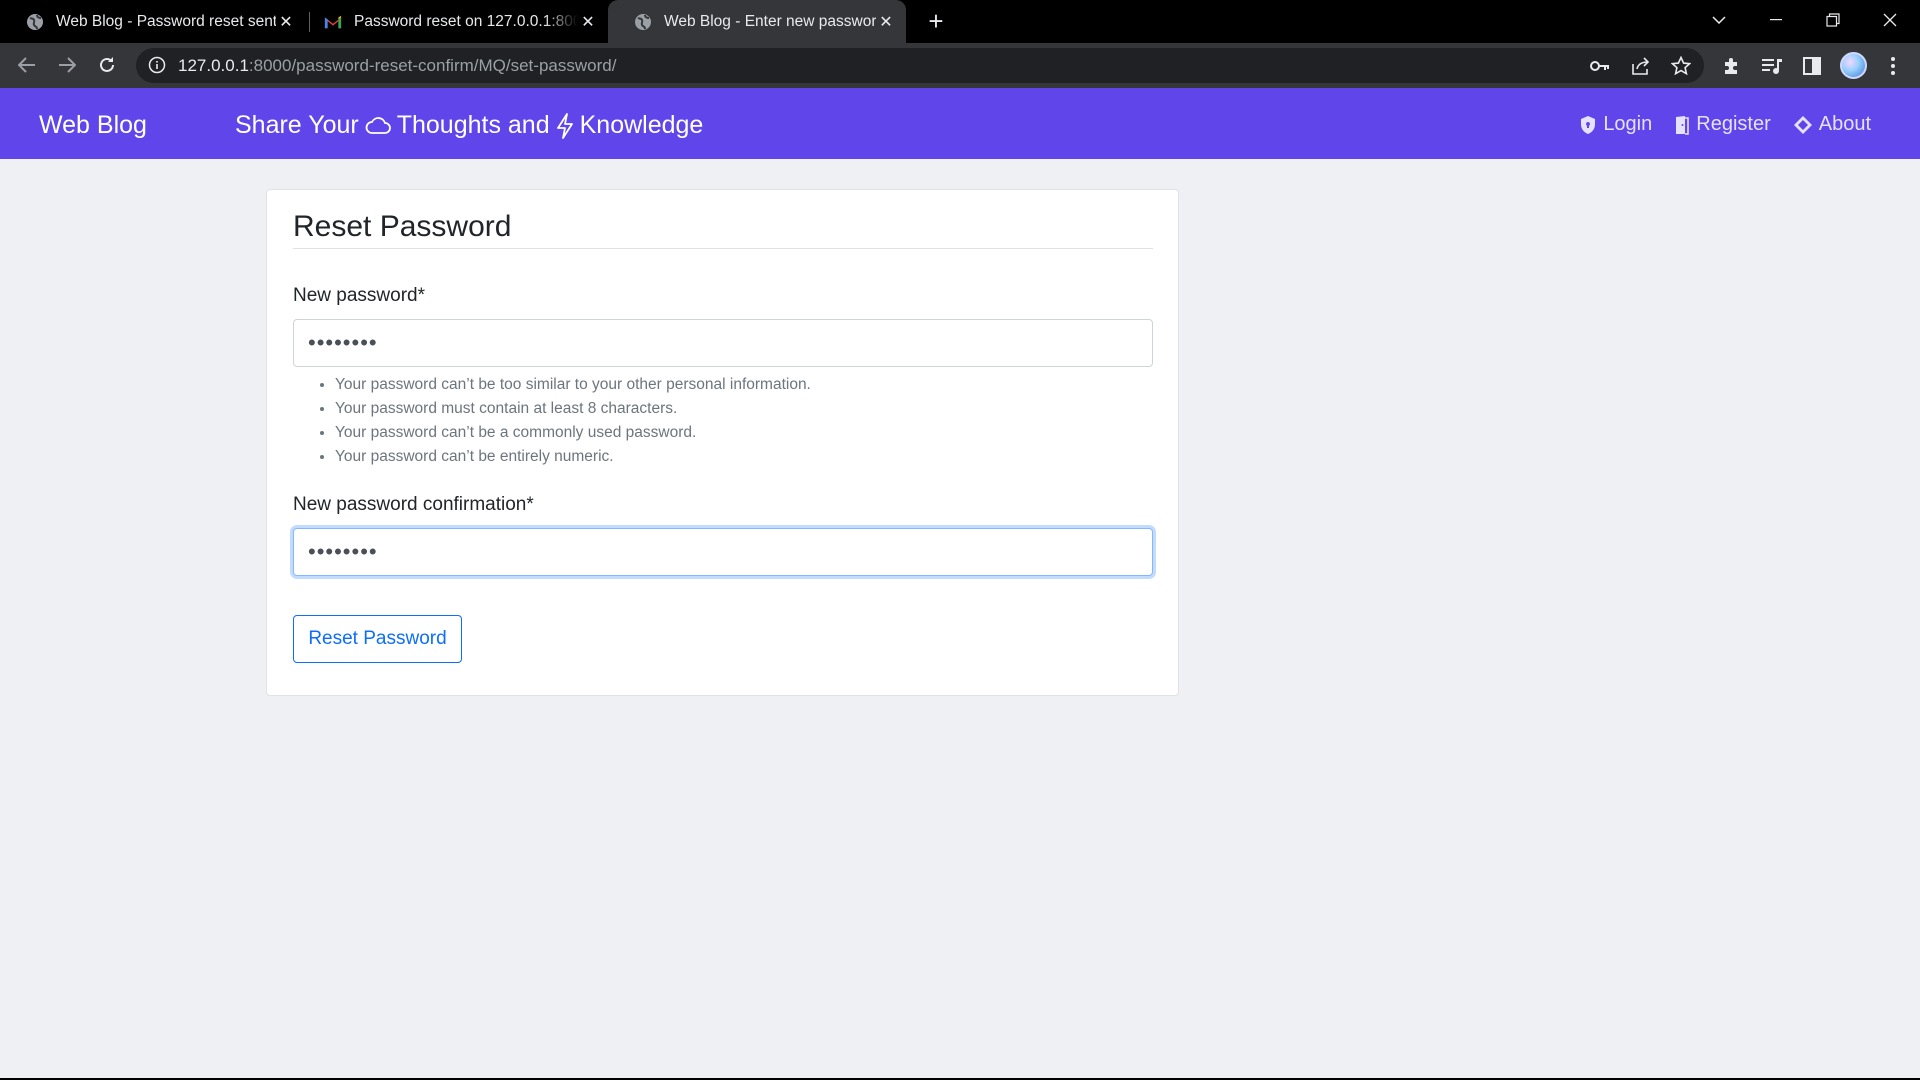 The image size is (1920, 1080). I want to click on tagline-text-1: Share Your, so click(297, 125).